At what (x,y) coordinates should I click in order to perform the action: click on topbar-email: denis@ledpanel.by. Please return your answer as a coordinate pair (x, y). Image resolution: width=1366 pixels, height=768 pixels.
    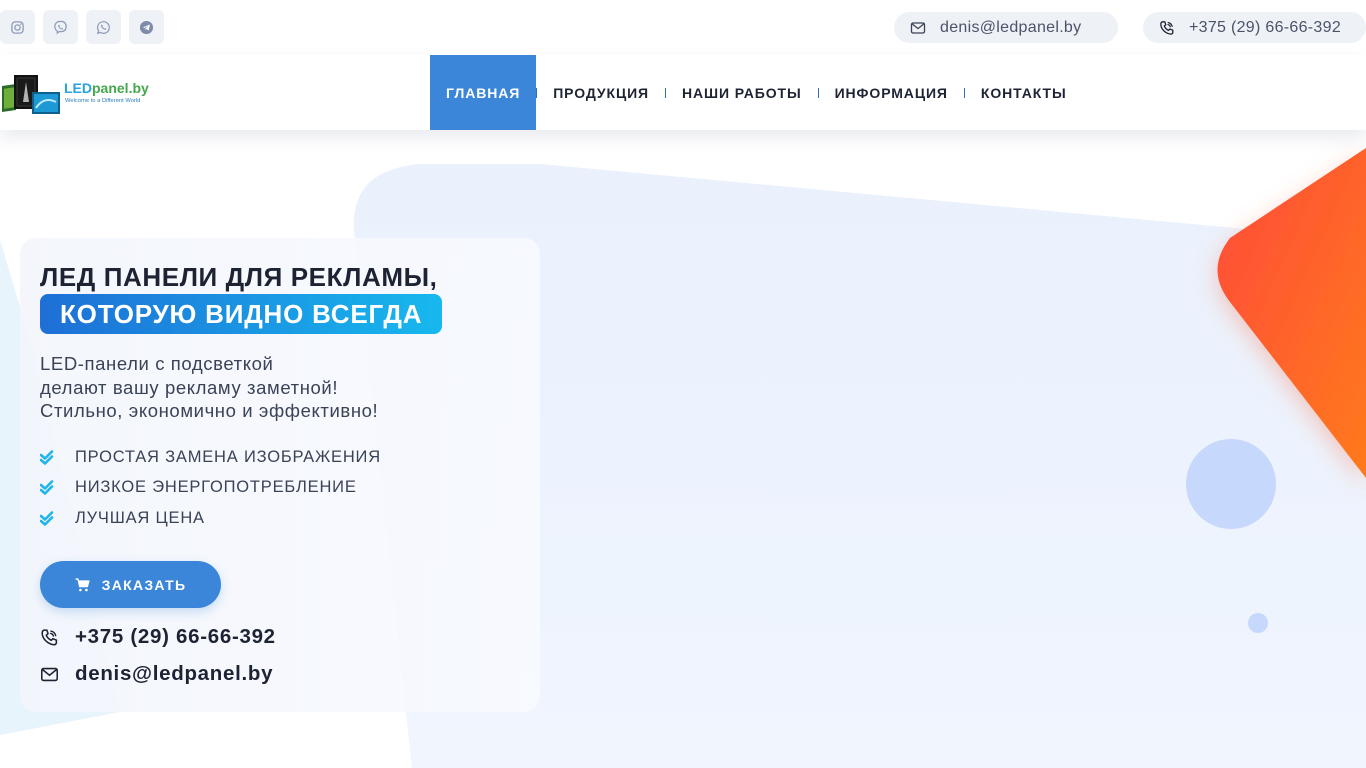
    Looking at the image, I should click on (1006, 27).